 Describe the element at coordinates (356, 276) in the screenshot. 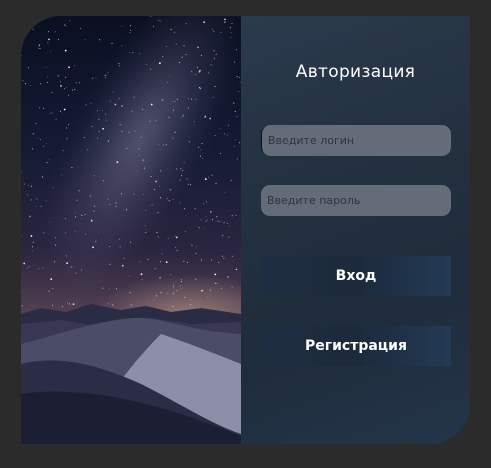

I see `login-button: Вход` at that location.